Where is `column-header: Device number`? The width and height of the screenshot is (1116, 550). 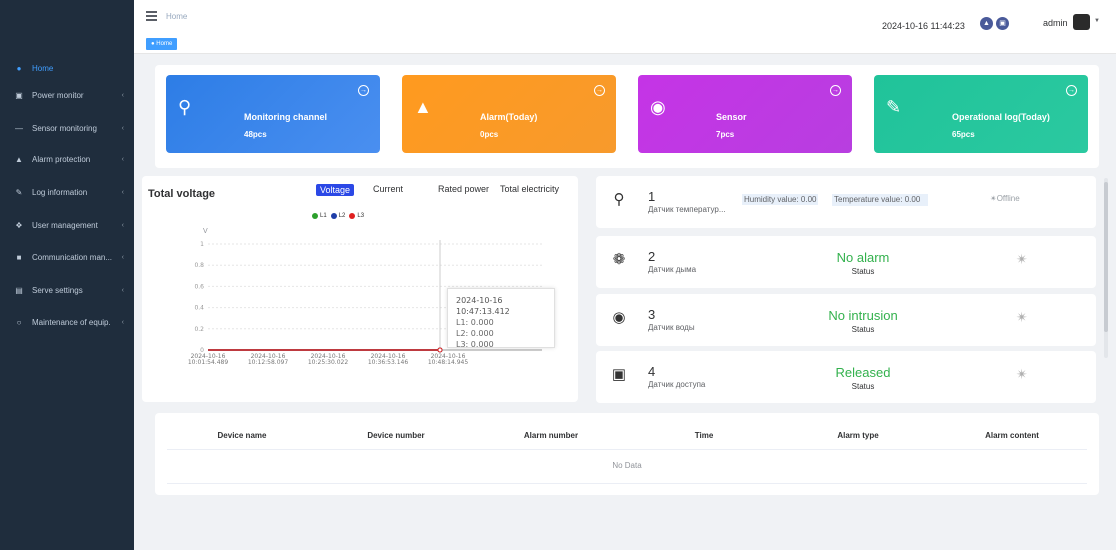 column-header: Device number is located at coordinates (396, 435).